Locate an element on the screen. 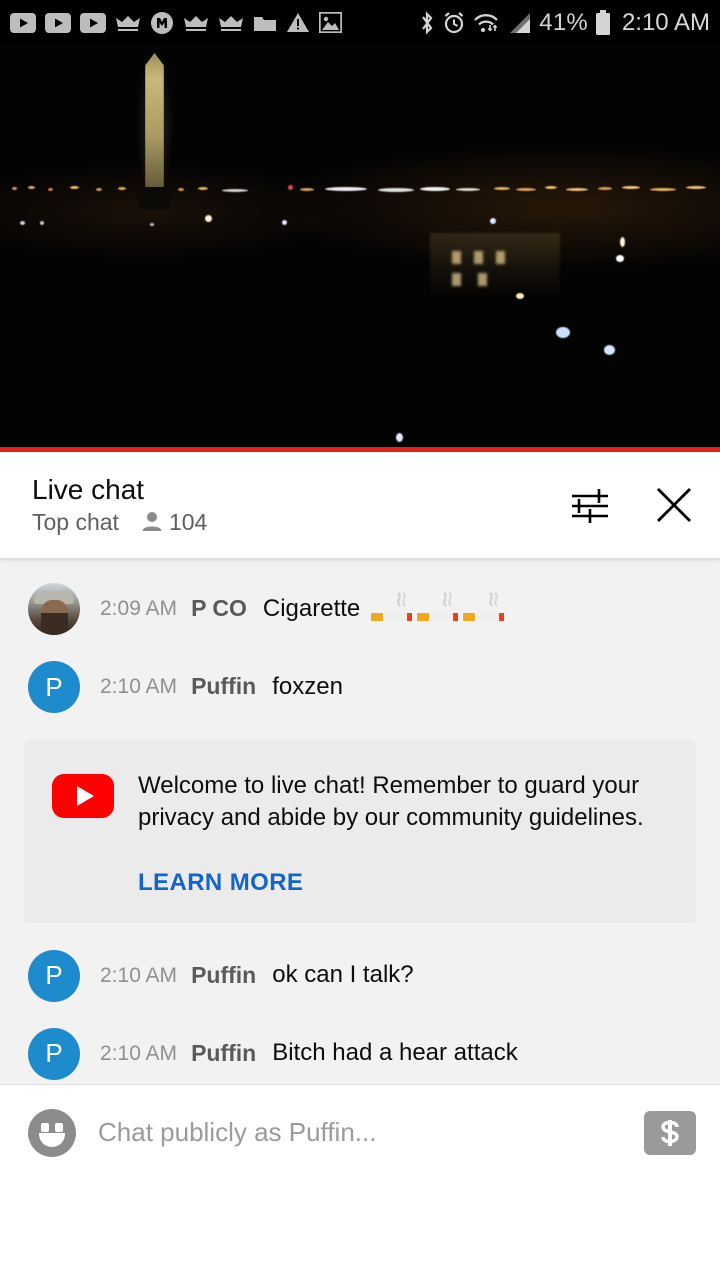 The image size is (720, 1280). close-chat-button is located at coordinates (674, 505).